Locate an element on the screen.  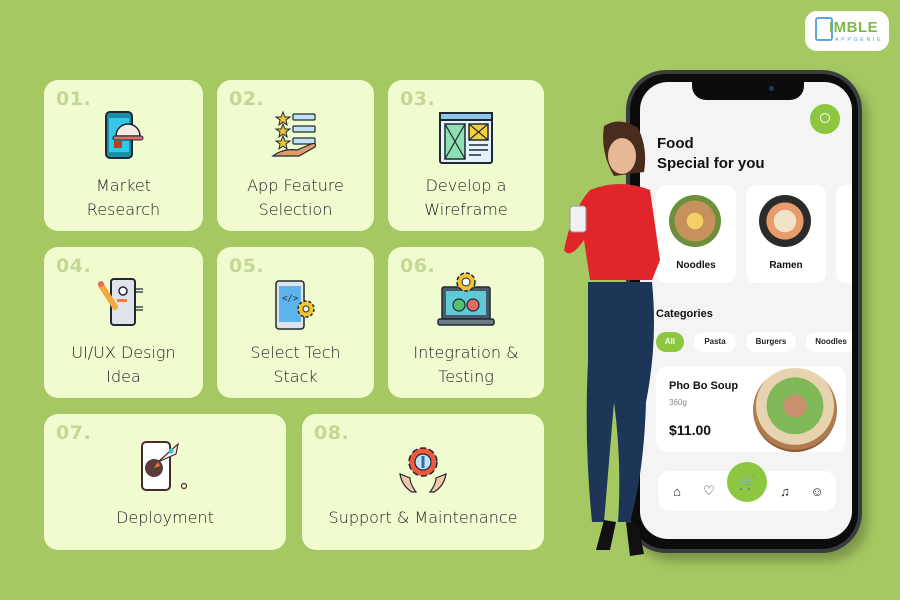
search-icon is located at coordinates (825, 118).